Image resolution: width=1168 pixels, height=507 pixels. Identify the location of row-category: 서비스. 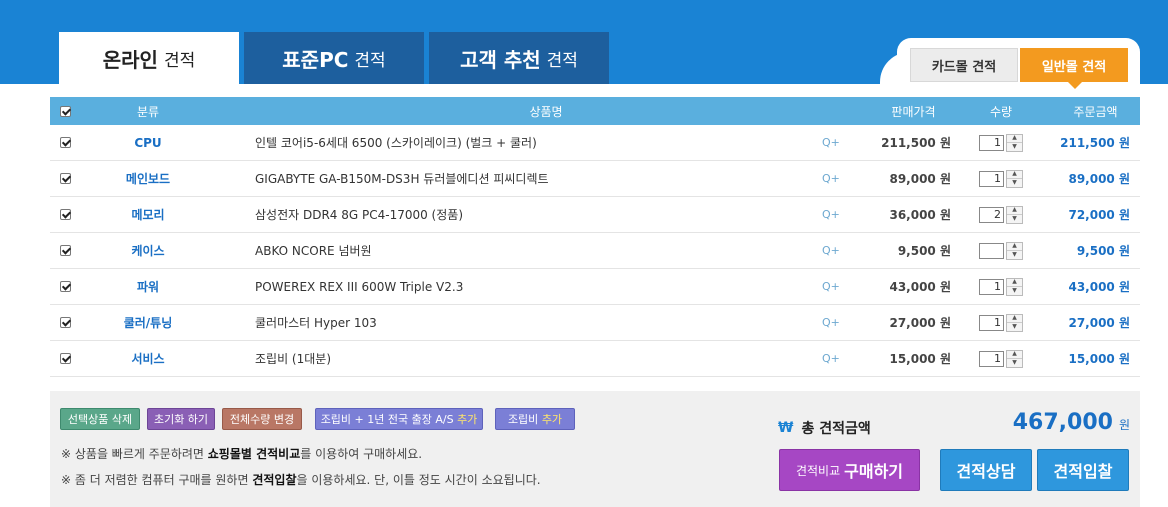
(148, 358).